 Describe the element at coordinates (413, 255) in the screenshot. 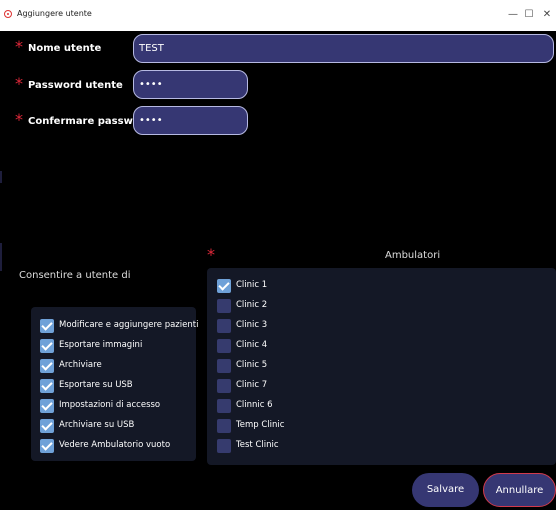

I see `clinics-heading: Ambulatori` at that location.